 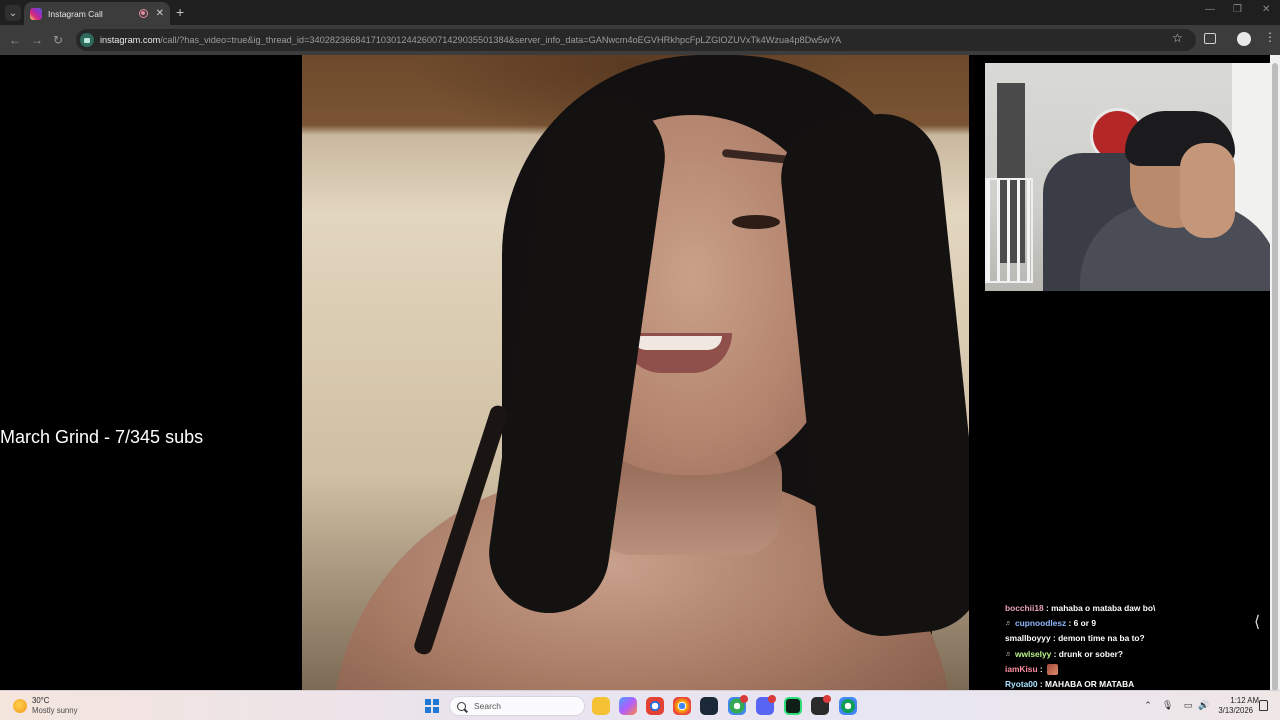 What do you see at coordinates (1130, 669) in the screenshot?
I see `chat-message: iamKisu :` at bounding box center [1130, 669].